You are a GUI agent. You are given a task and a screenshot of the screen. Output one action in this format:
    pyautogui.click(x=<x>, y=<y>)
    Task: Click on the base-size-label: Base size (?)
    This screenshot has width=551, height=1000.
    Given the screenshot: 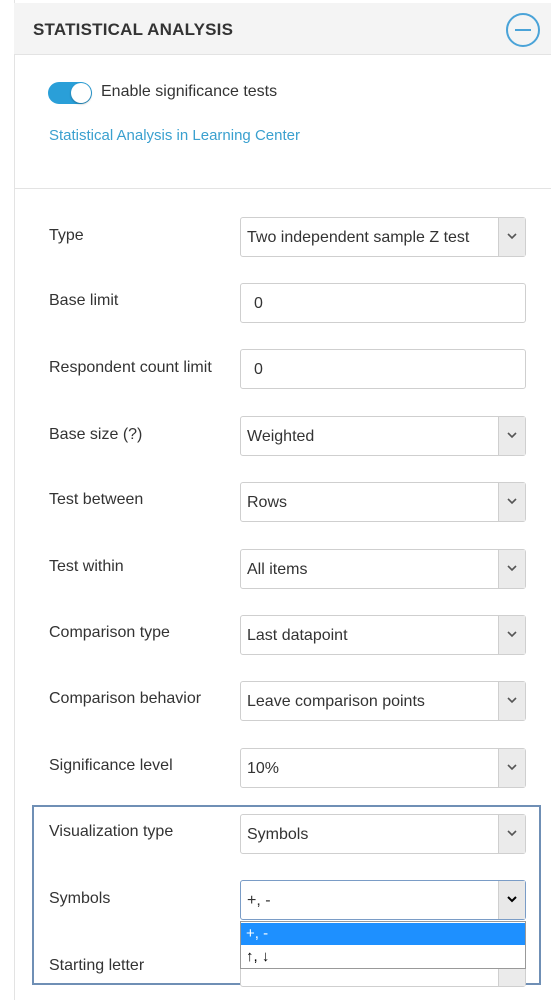 What is the action you would take?
    pyautogui.click(x=96, y=434)
    